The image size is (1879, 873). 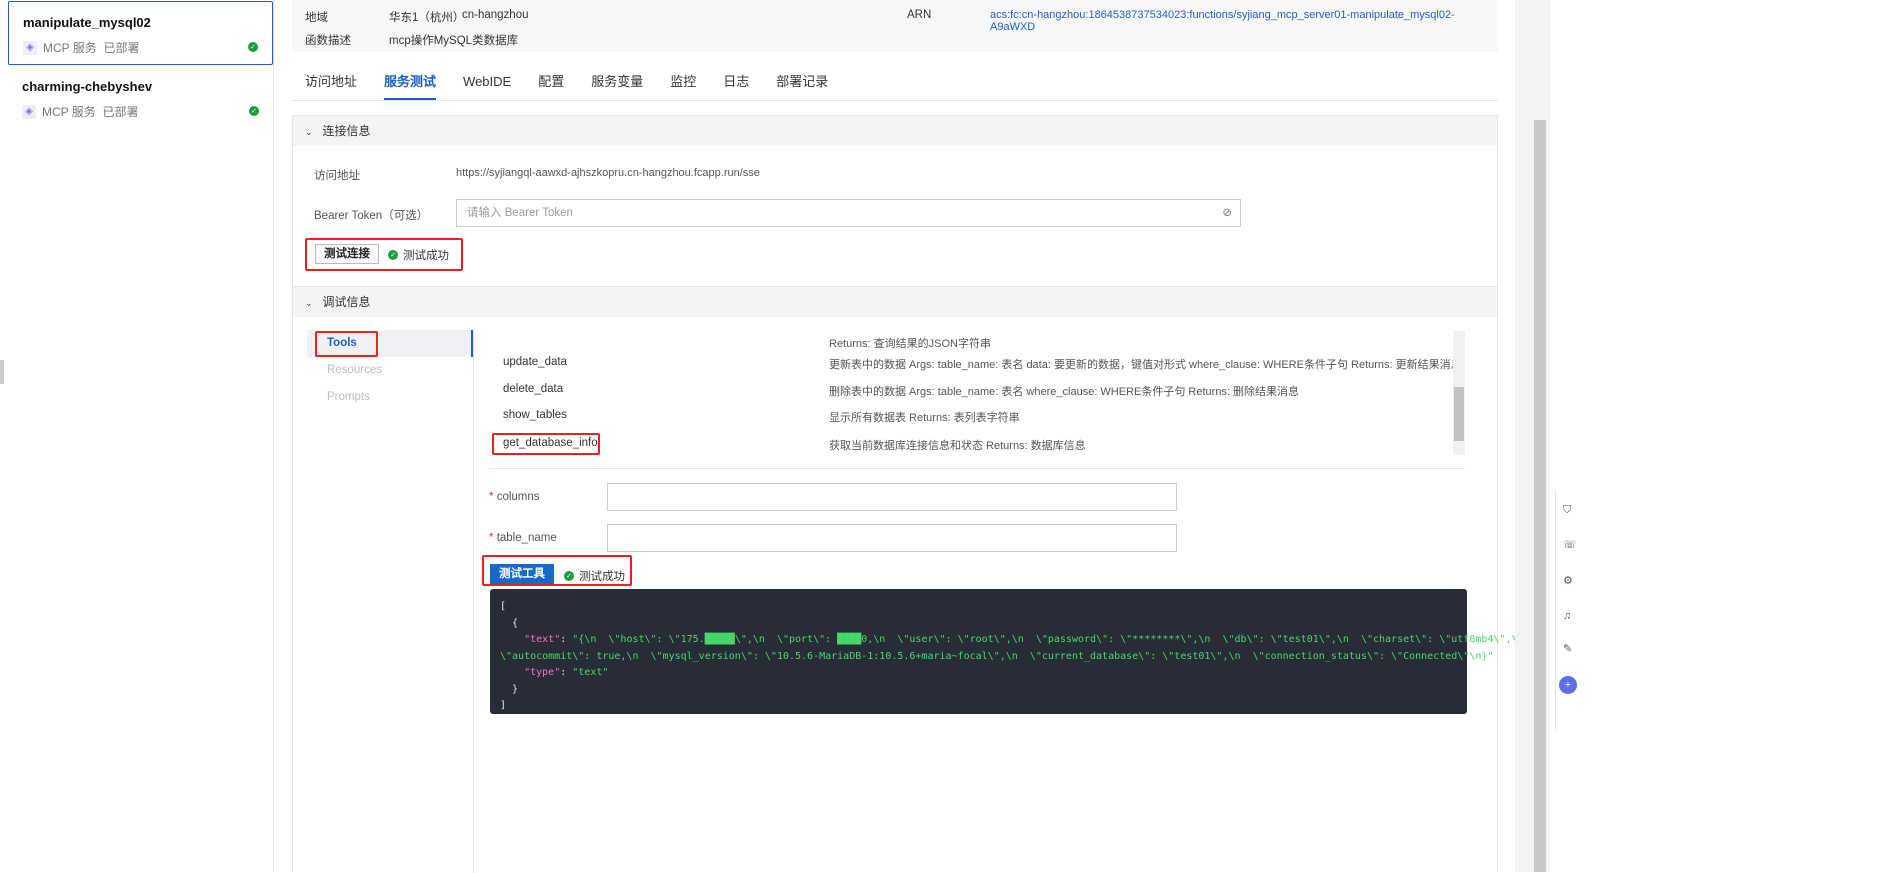 What do you see at coordinates (1568, 685) in the screenshot?
I see `assistant-icon: +` at bounding box center [1568, 685].